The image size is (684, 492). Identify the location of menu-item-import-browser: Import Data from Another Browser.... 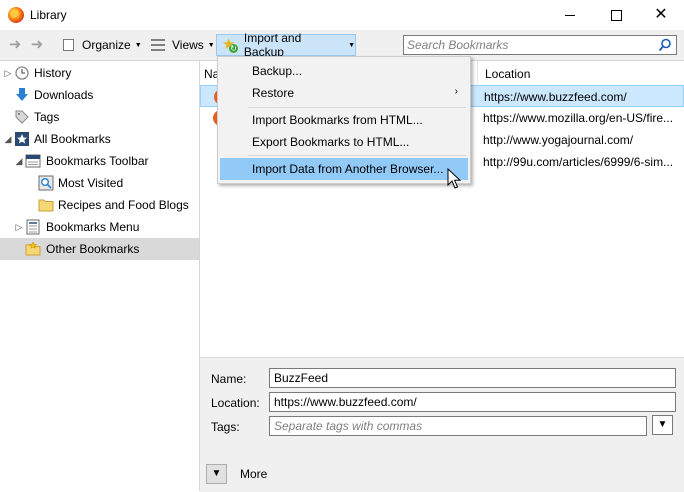
(344, 169).